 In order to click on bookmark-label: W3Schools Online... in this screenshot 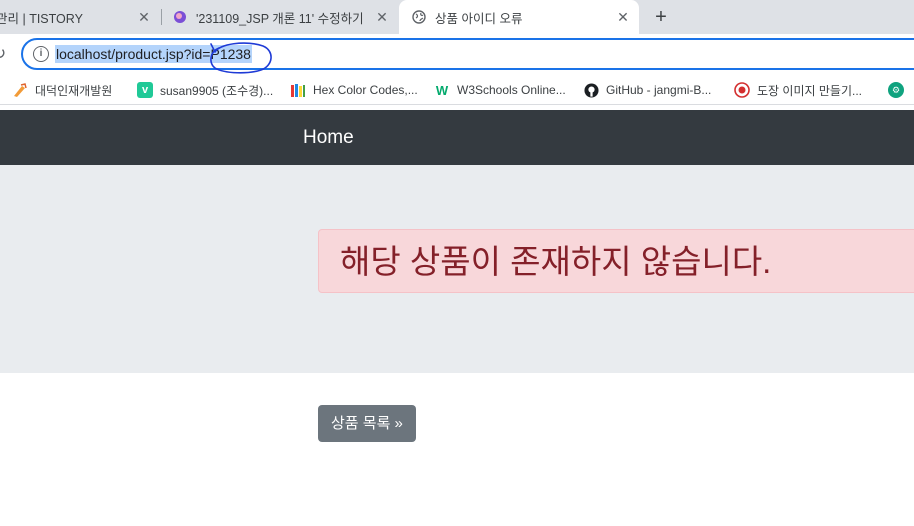, I will do `click(511, 90)`.